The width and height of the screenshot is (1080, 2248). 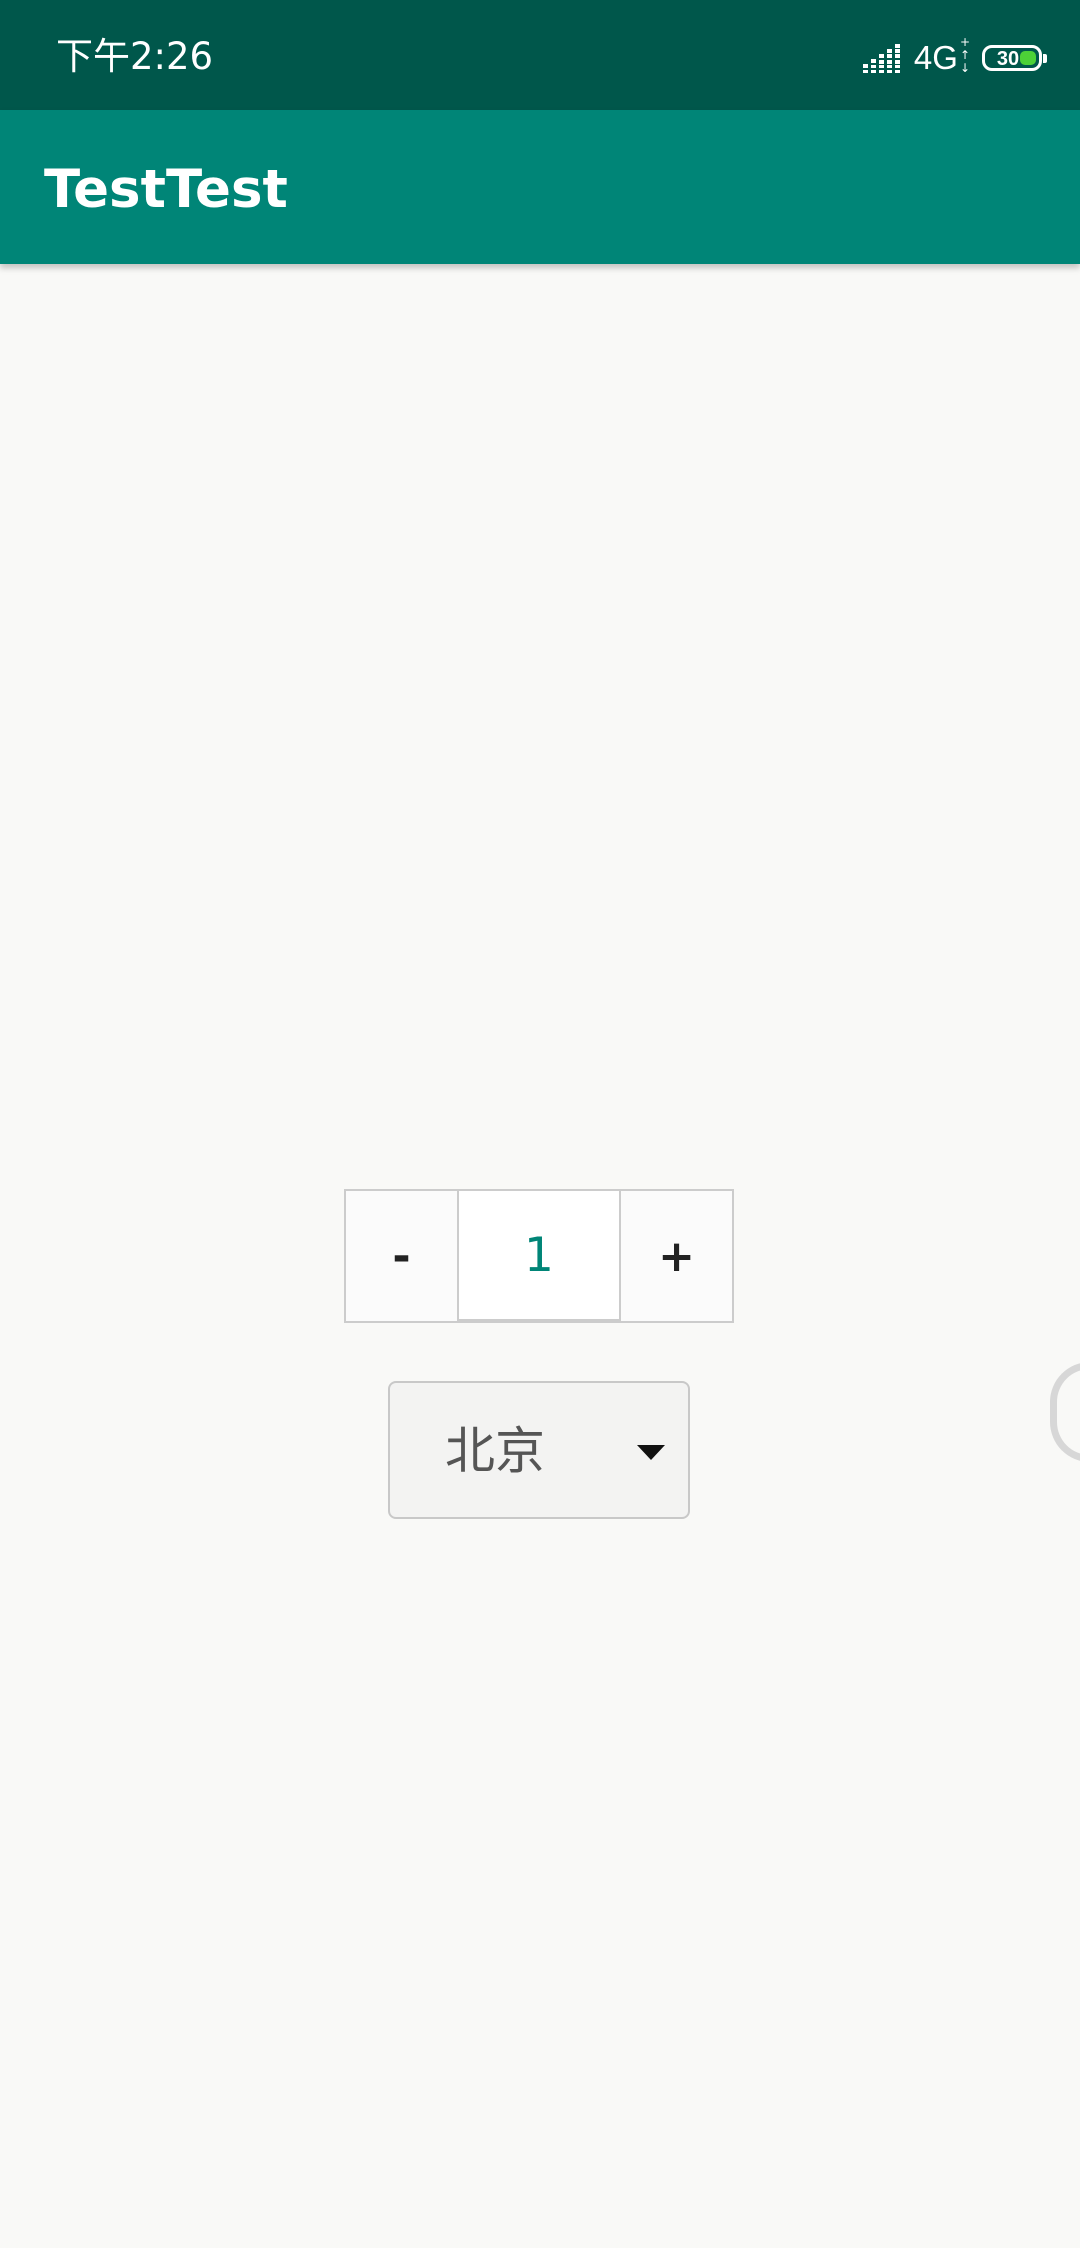 I want to click on decrement-button: -, so click(x=401, y=1256).